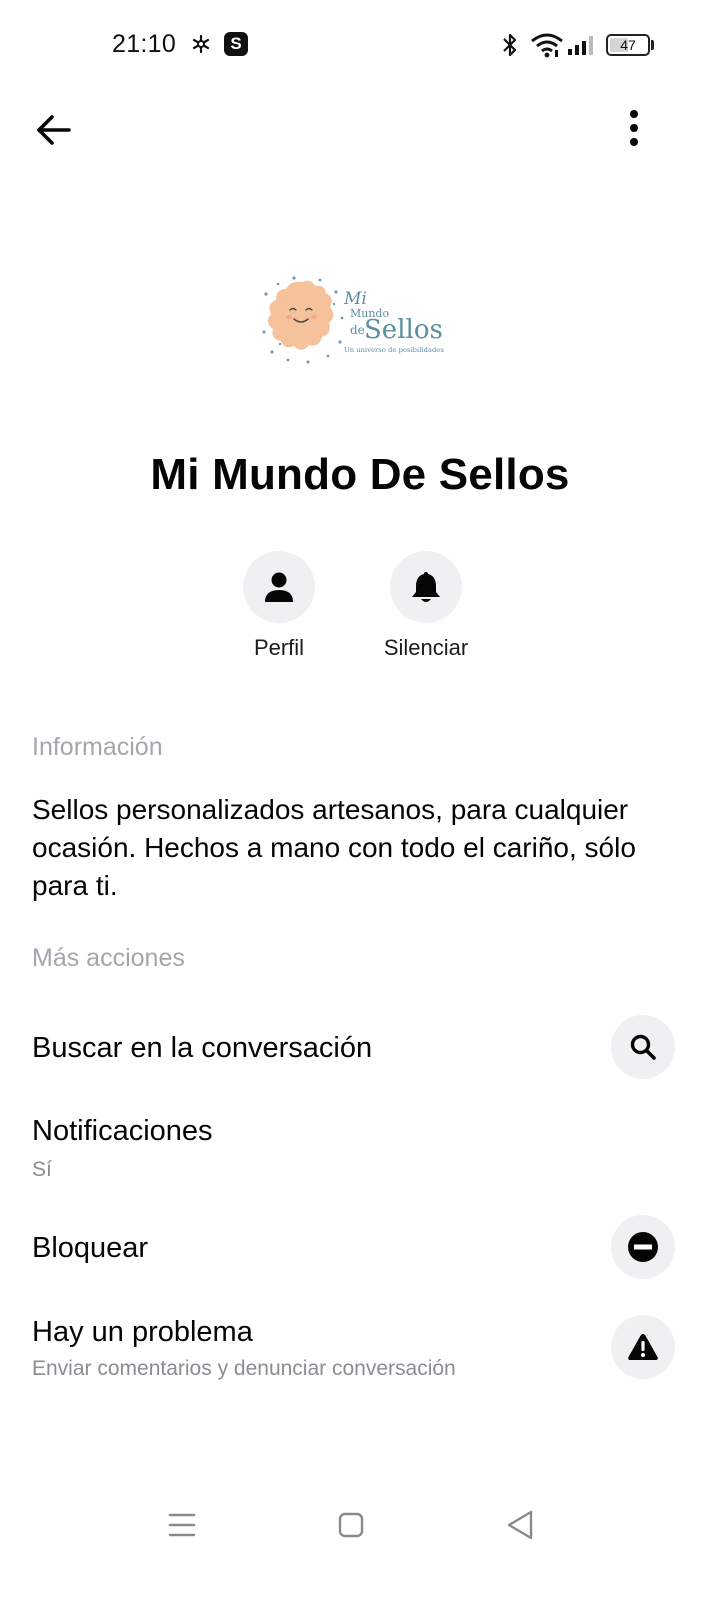  Describe the element at coordinates (122, 1131) in the screenshot. I see `notifications-label: Notificaciones` at that location.